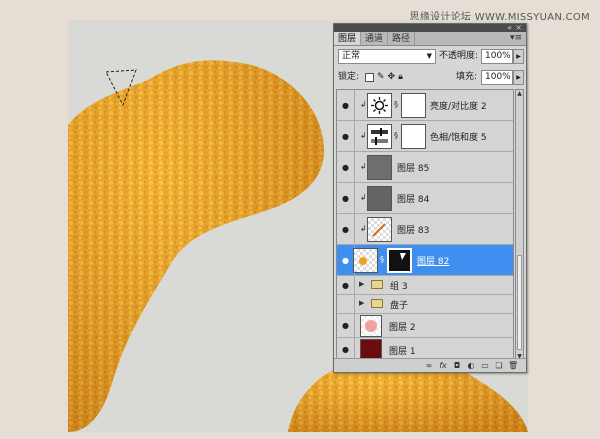 This screenshot has width=600, height=439. What do you see at coordinates (519, 225) in the screenshot?
I see `layers-scrollbar: ▲ ▼` at bounding box center [519, 225].